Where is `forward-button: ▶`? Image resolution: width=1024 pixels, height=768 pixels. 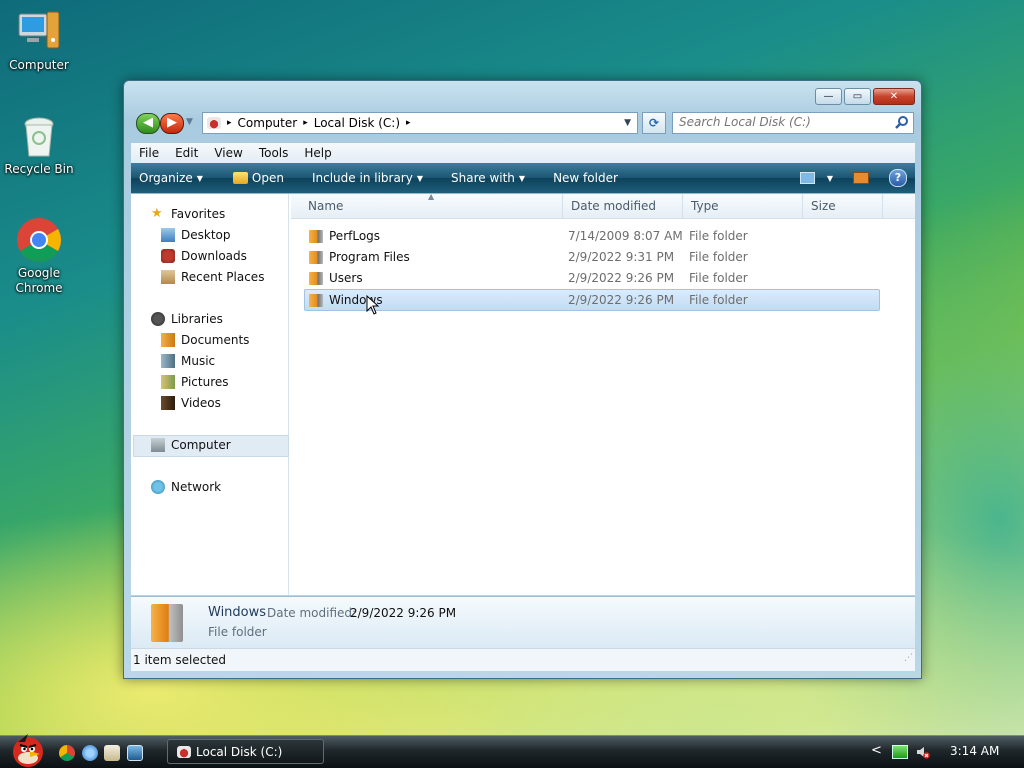
forward-button: ▶ is located at coordinates (172, 123).